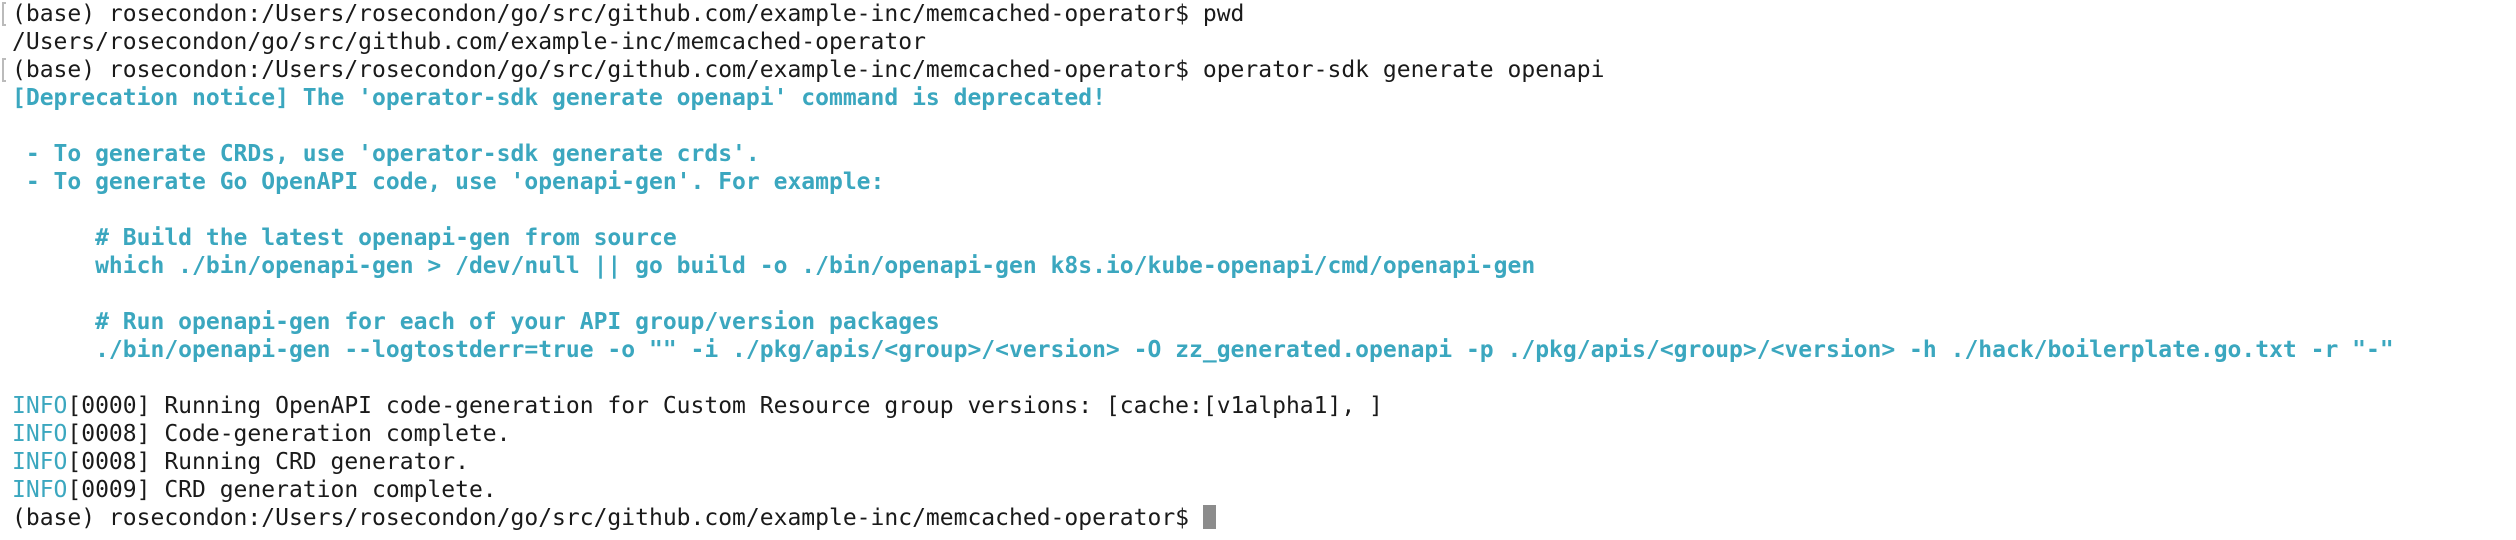 Image resolution: width=2516 pixels, height=540 pixels. Describe the element at coordinates (268, 462) in the screenshot. I see `log-text: [0008] Running CRD generator.` at that location.